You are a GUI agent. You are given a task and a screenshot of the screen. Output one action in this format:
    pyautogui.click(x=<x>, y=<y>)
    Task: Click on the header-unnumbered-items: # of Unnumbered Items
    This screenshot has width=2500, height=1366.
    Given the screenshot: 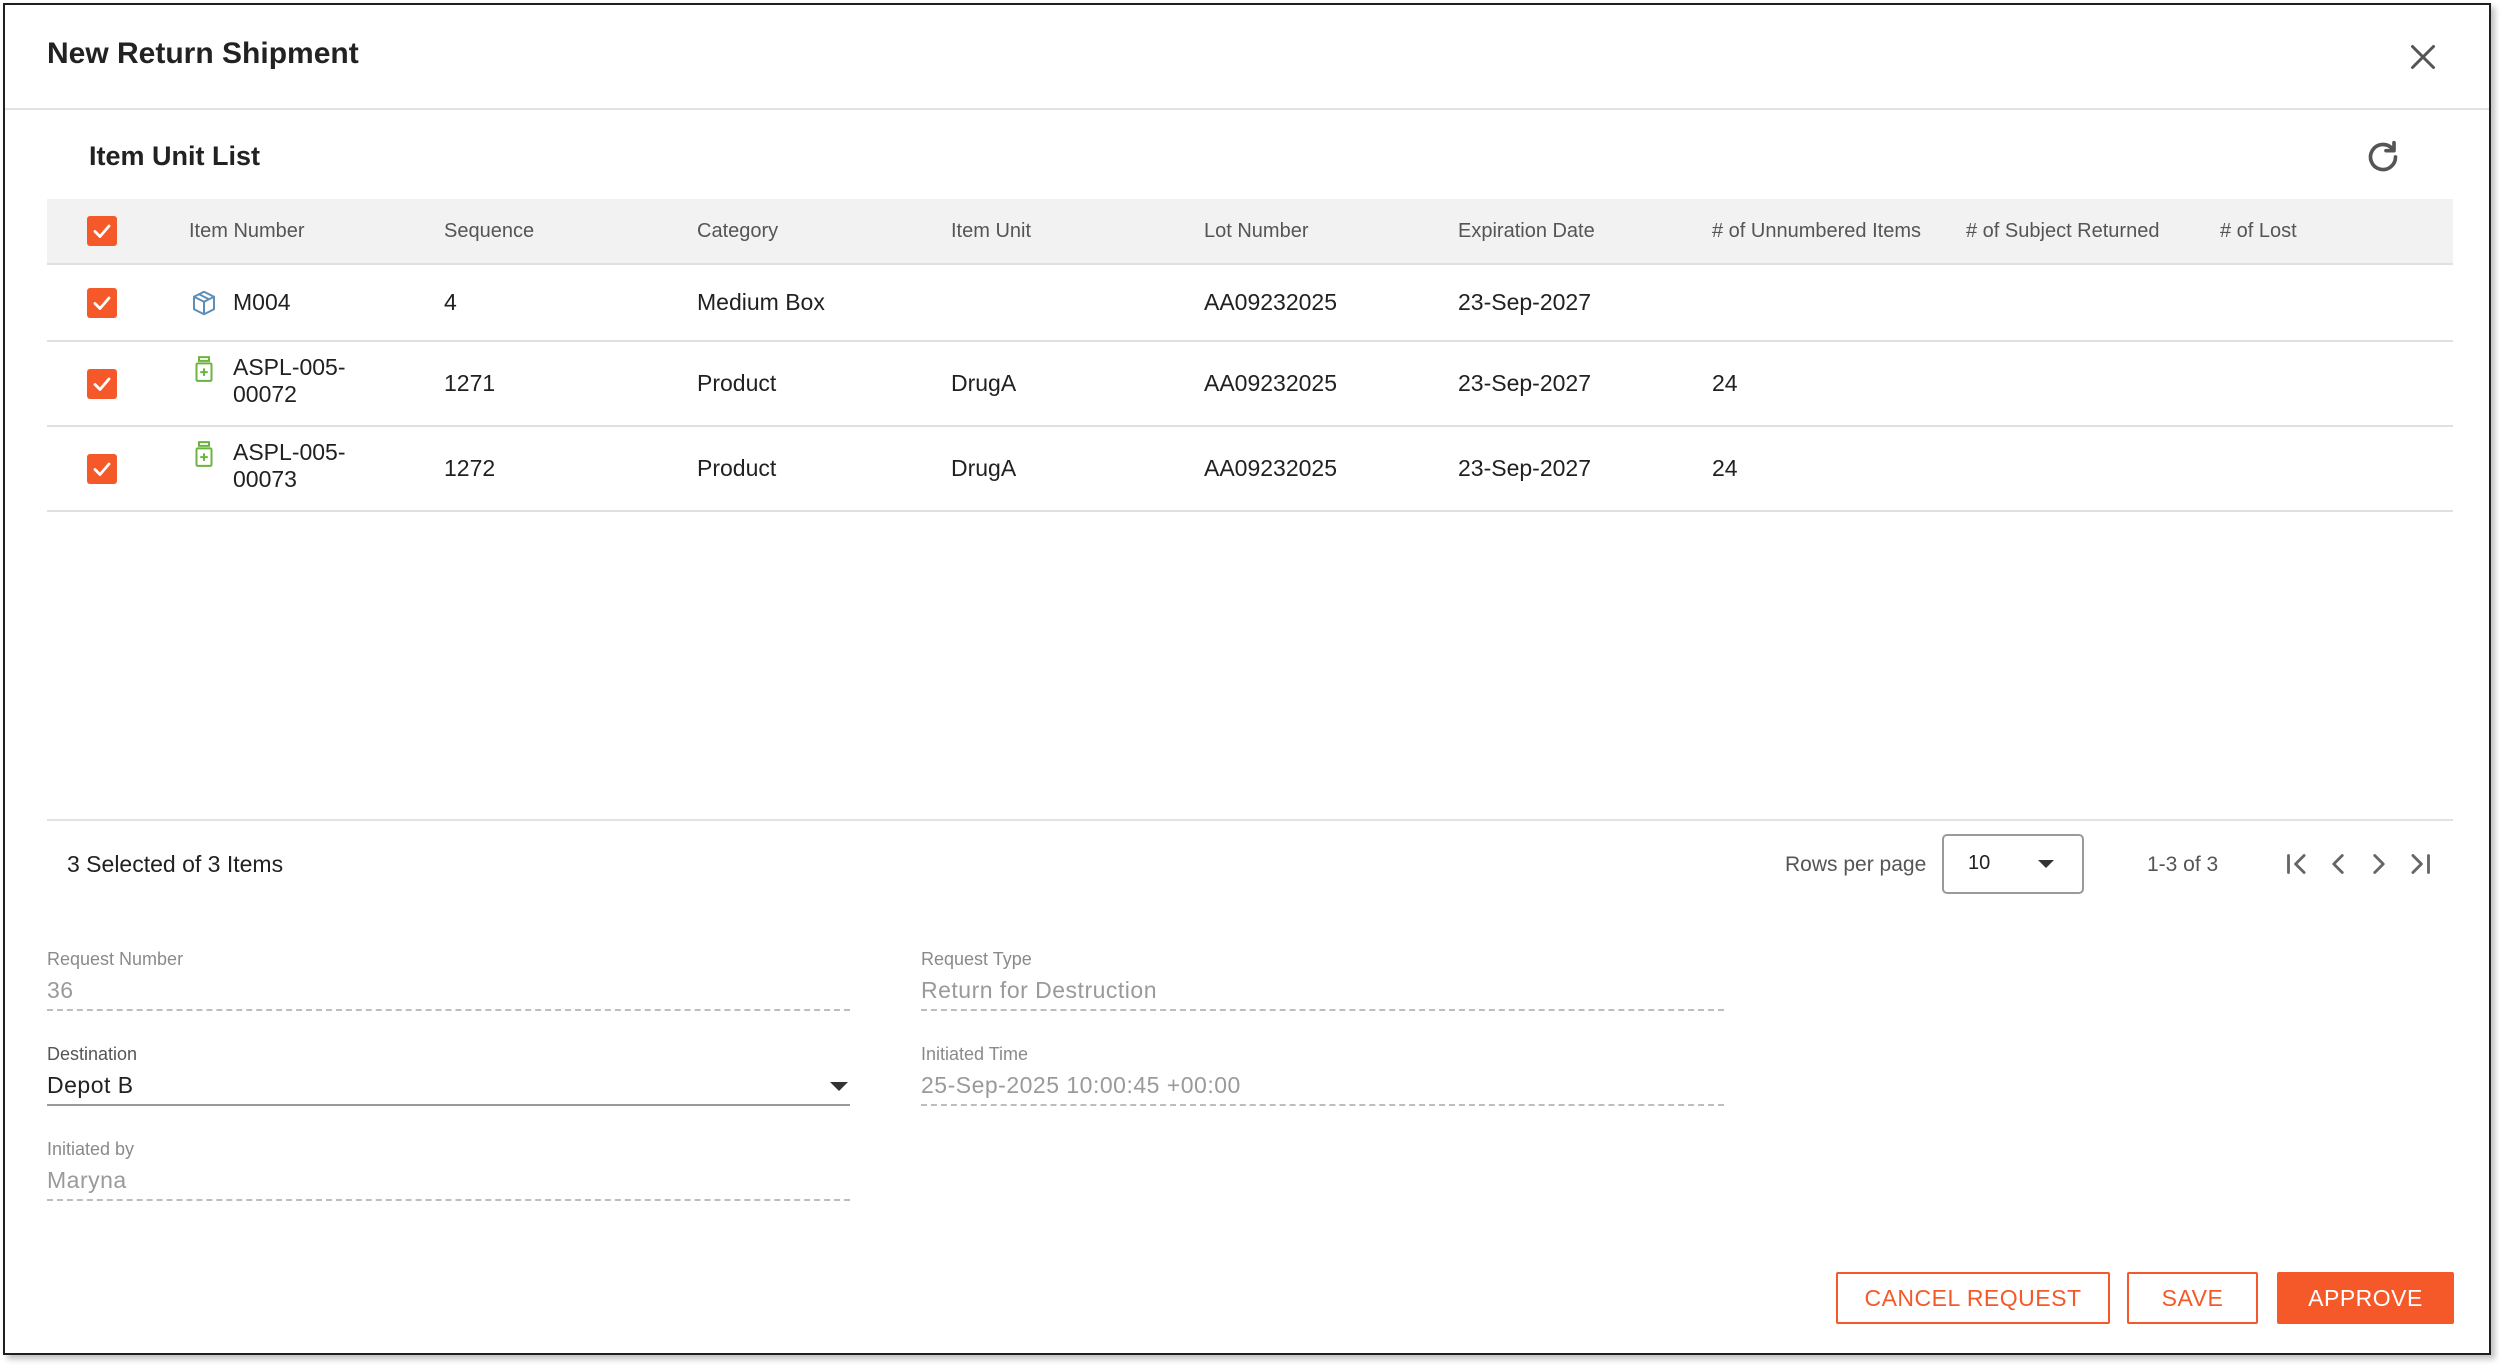 What is the action you would take?
    pyautogui.click(x=1827, y=231)
    